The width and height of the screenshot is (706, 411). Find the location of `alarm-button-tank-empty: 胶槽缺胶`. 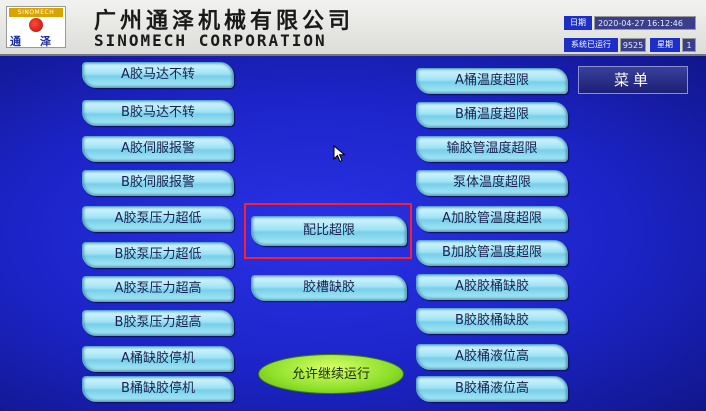

alarm-button-tank-empty: 胶槽缺胶 is located at coordinates (329, 288).